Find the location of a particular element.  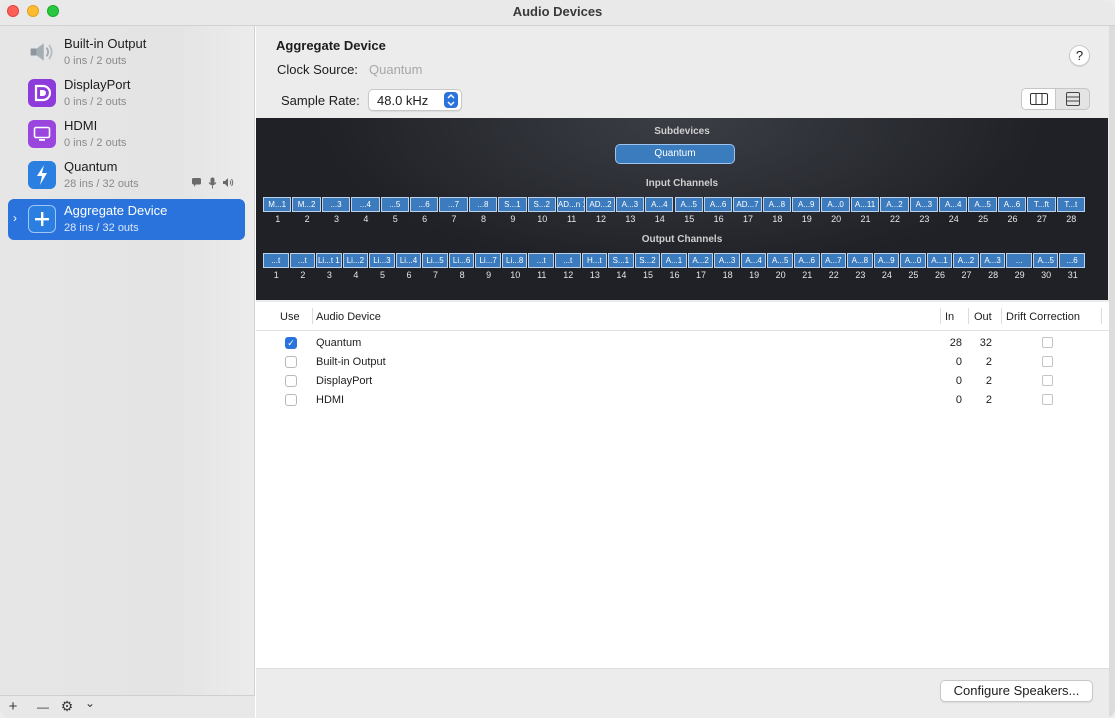

column-view-icon is located at coordinates (1039, 99).